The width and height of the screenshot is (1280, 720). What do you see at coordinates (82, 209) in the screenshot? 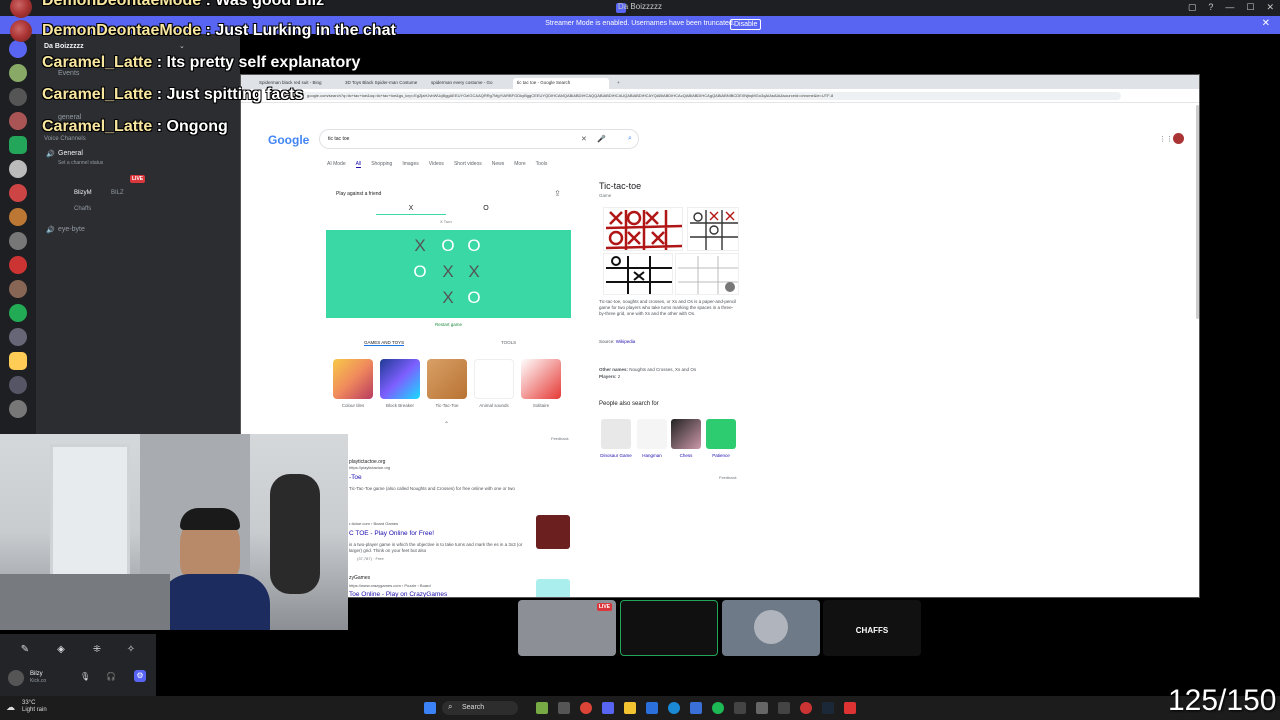
I see `voice-member: Chaffs` at bounding box center [82, 209].